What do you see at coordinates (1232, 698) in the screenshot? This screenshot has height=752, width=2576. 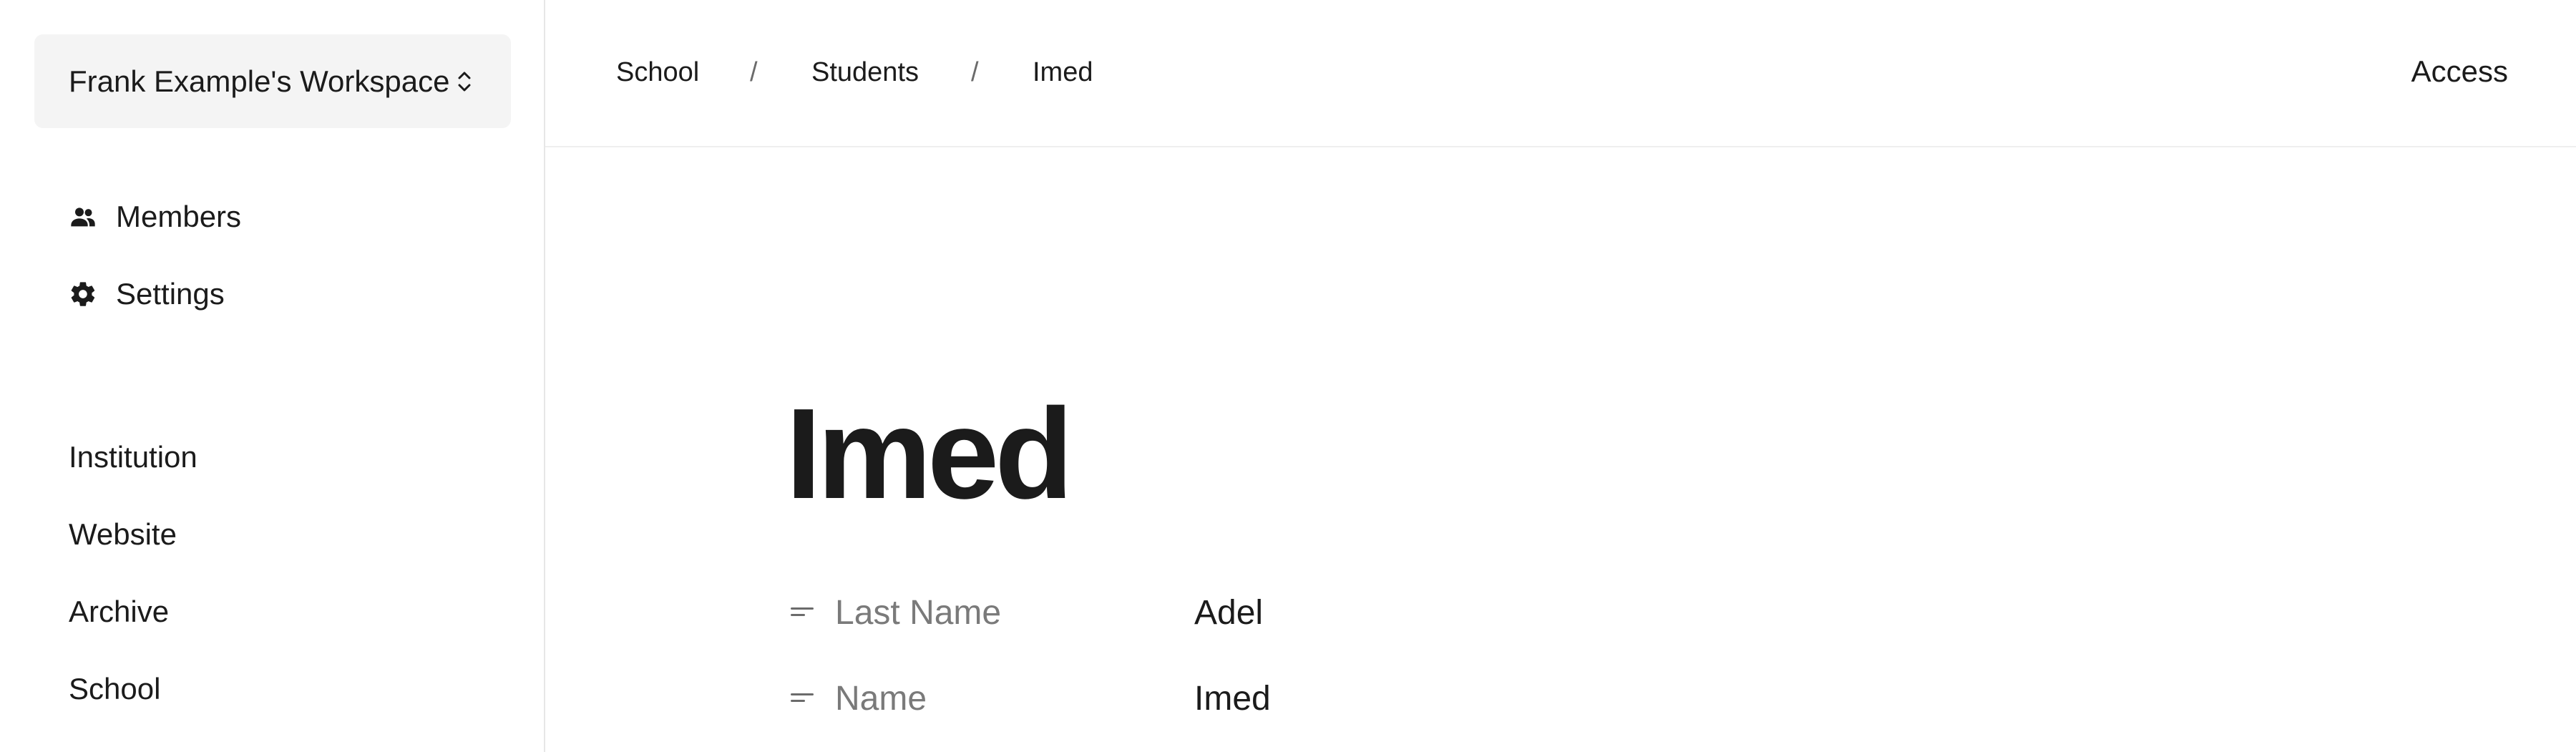 I see `property-value: Imed` at bounding box center [1232, 698].